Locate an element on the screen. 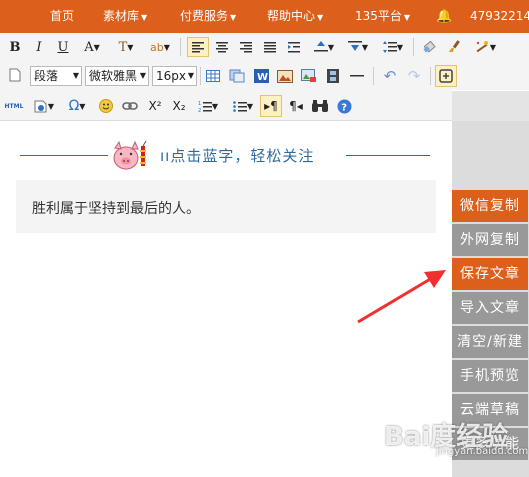 The width and height of the screenshot is (529, 477). special-char-button: Ω ▼ is located at coordinates (77, 106).